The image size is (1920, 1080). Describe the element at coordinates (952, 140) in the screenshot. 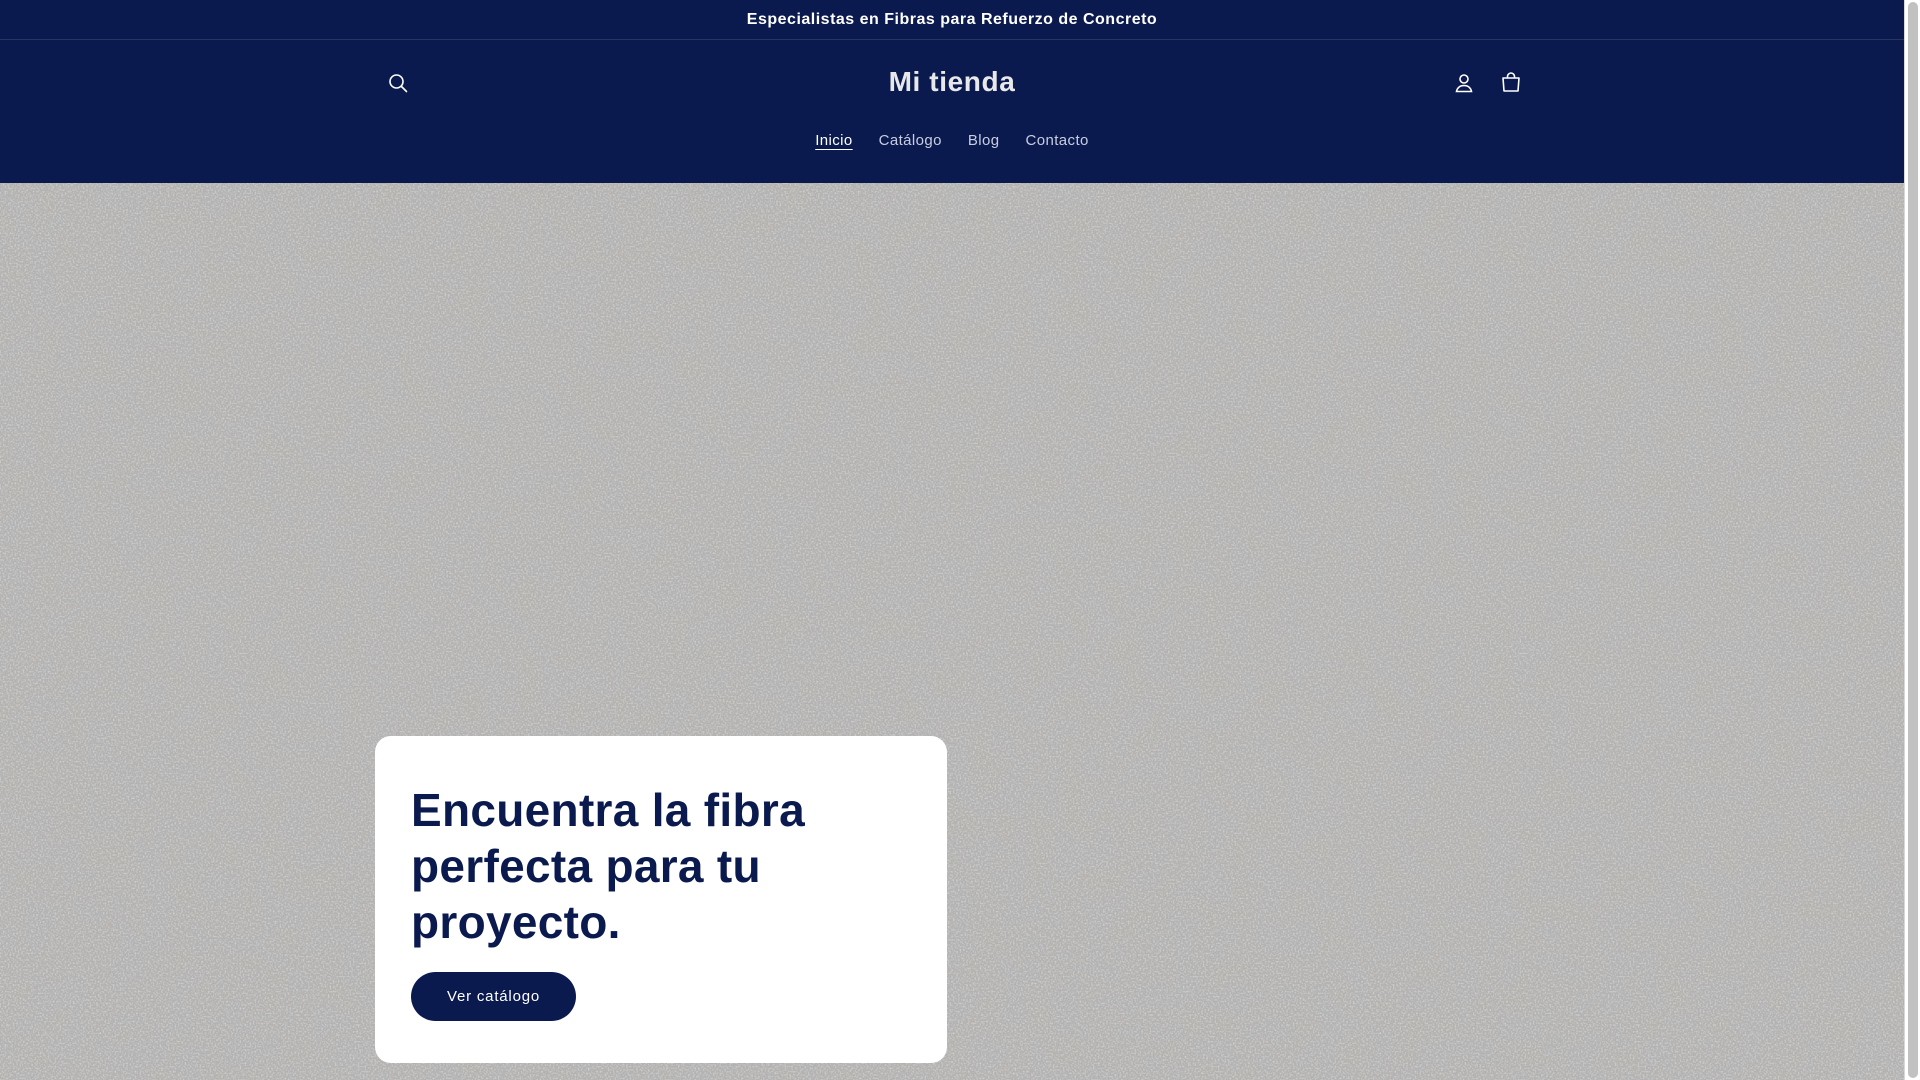

I see `main-nav: Inicio Catálogo Blog Contacto` at that location.